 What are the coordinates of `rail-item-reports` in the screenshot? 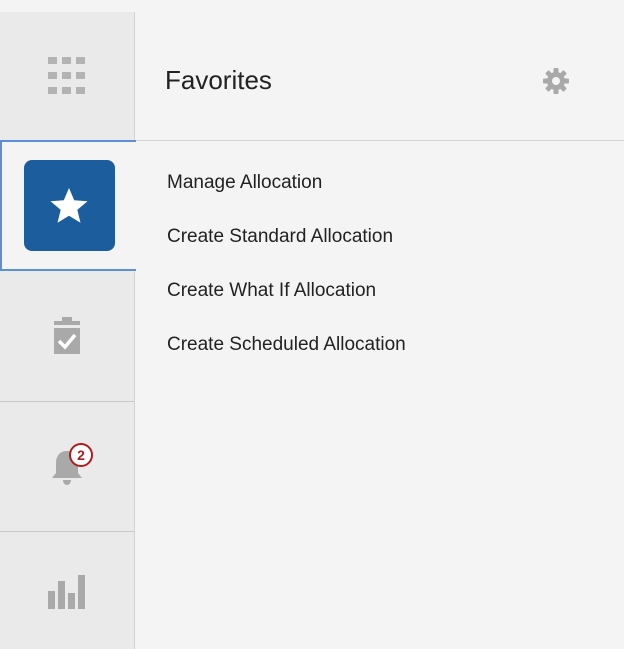 It's located at (67, 590).